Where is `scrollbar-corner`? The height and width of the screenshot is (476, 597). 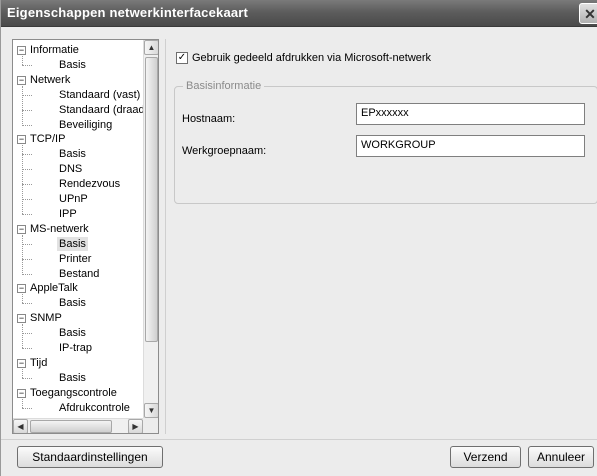
scrollbar-corner is located at coordinates (150, 425).